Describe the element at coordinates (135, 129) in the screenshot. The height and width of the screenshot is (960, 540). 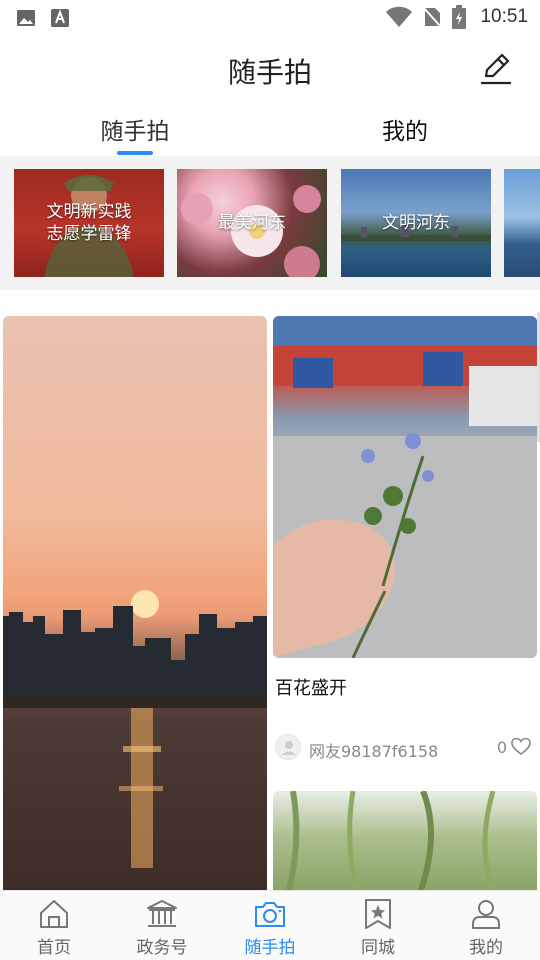
I see `tab-suishoupai: 随手拍` at that location.